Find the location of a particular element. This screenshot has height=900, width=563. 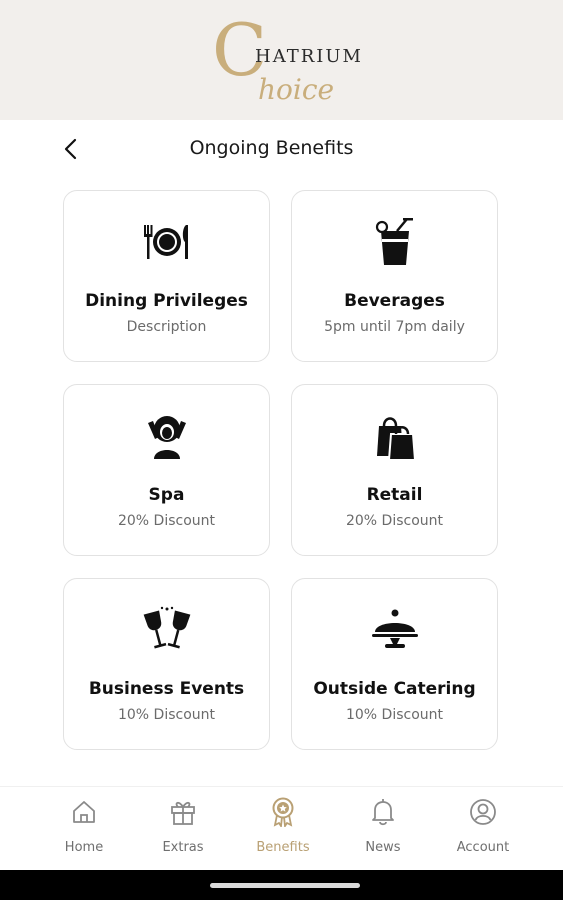

nav-label: Account is located at coordinates (483, 847).